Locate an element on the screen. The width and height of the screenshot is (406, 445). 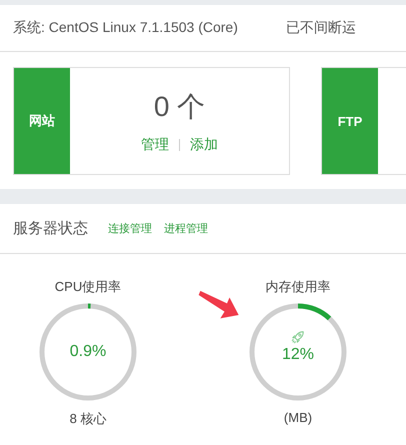
gauge-title: CPU使用率 is located at coordinates (88, 287).